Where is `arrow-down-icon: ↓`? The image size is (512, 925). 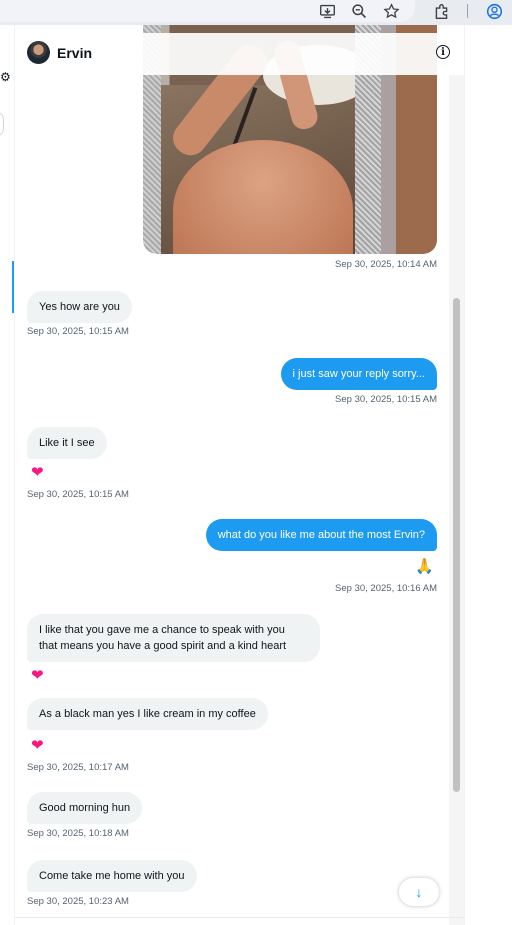 arrow-down-icon: ↓ is located at coordinates (419, 892).